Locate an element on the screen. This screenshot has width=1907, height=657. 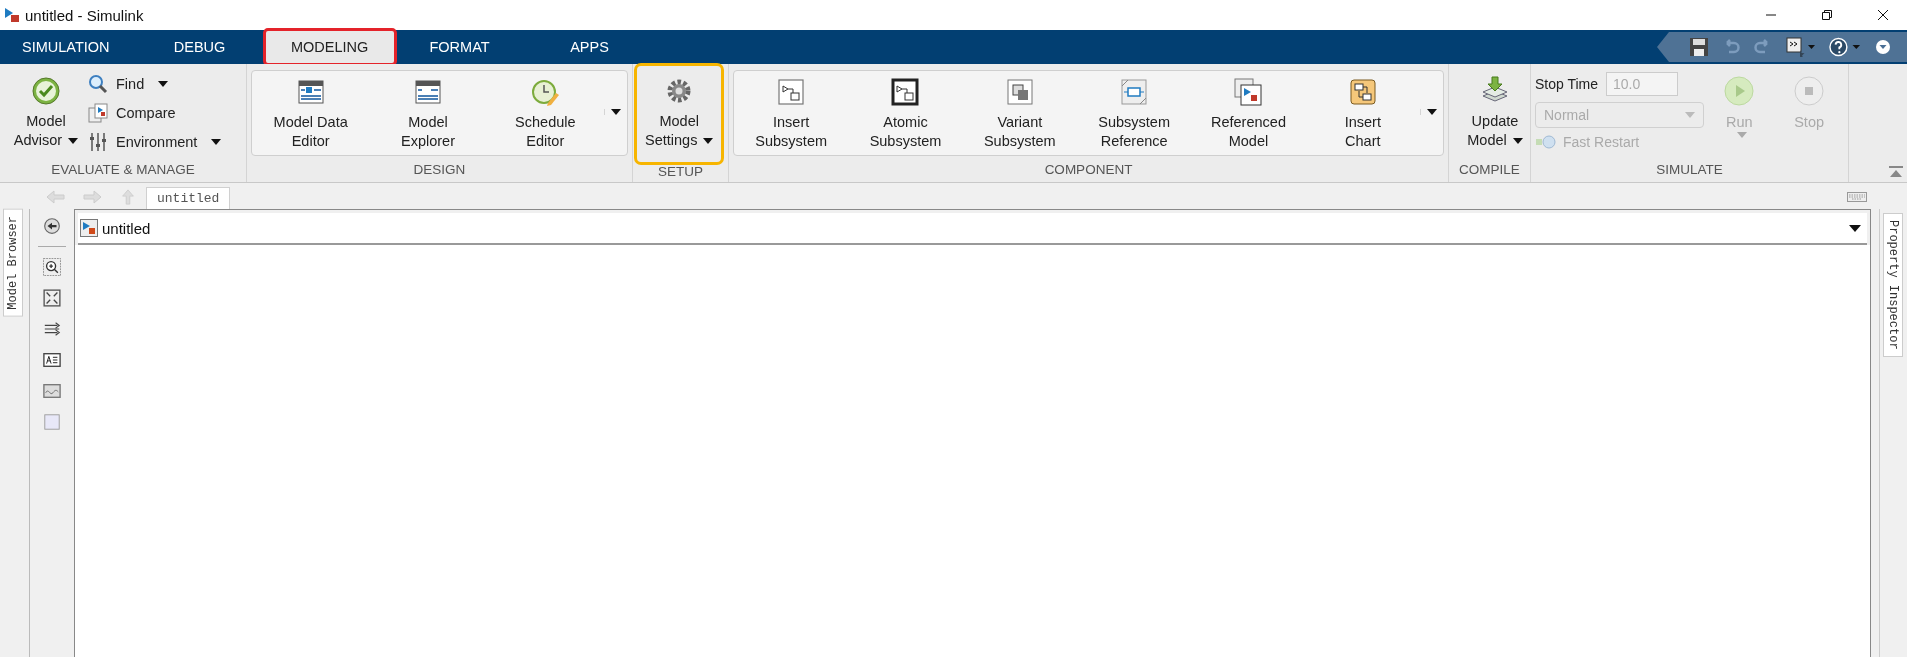
section-title: DESIGN is located at coordinates (439, 170).